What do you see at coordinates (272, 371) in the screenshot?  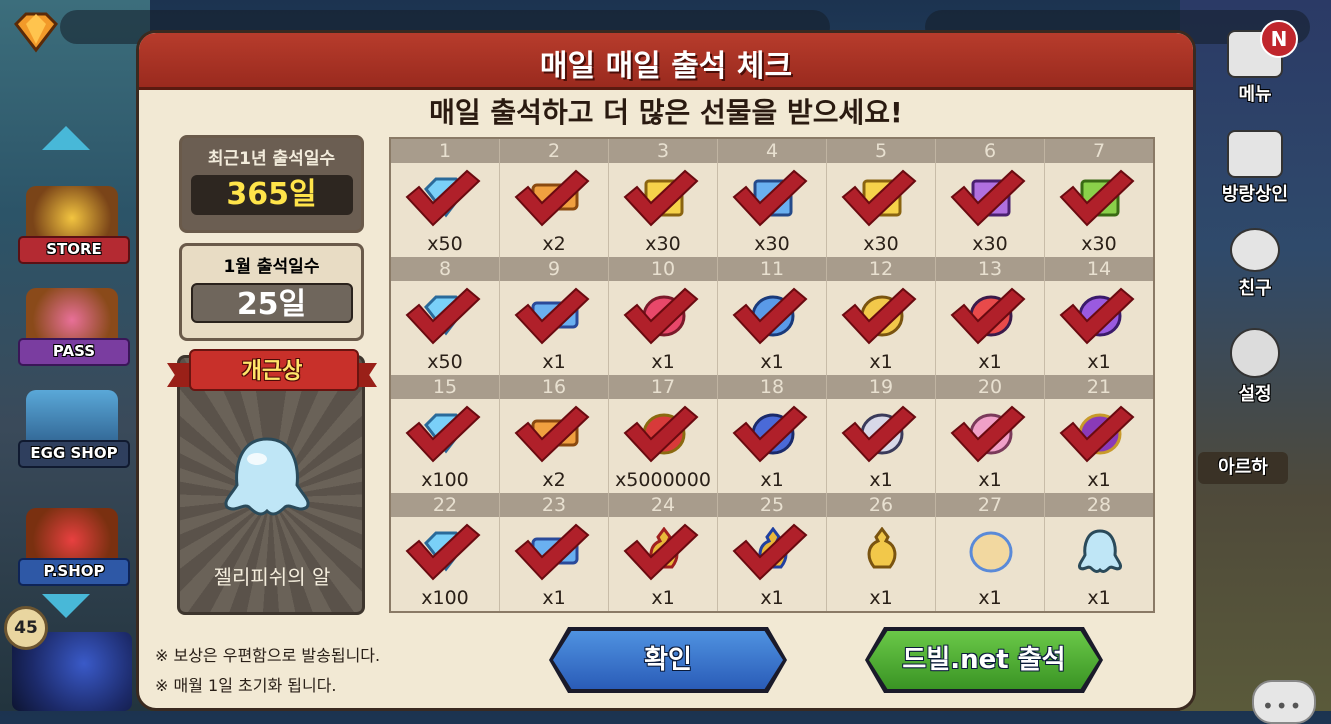 I see `perfect-attendance-ribbon: 개근상` at bounding box center [272, 371].